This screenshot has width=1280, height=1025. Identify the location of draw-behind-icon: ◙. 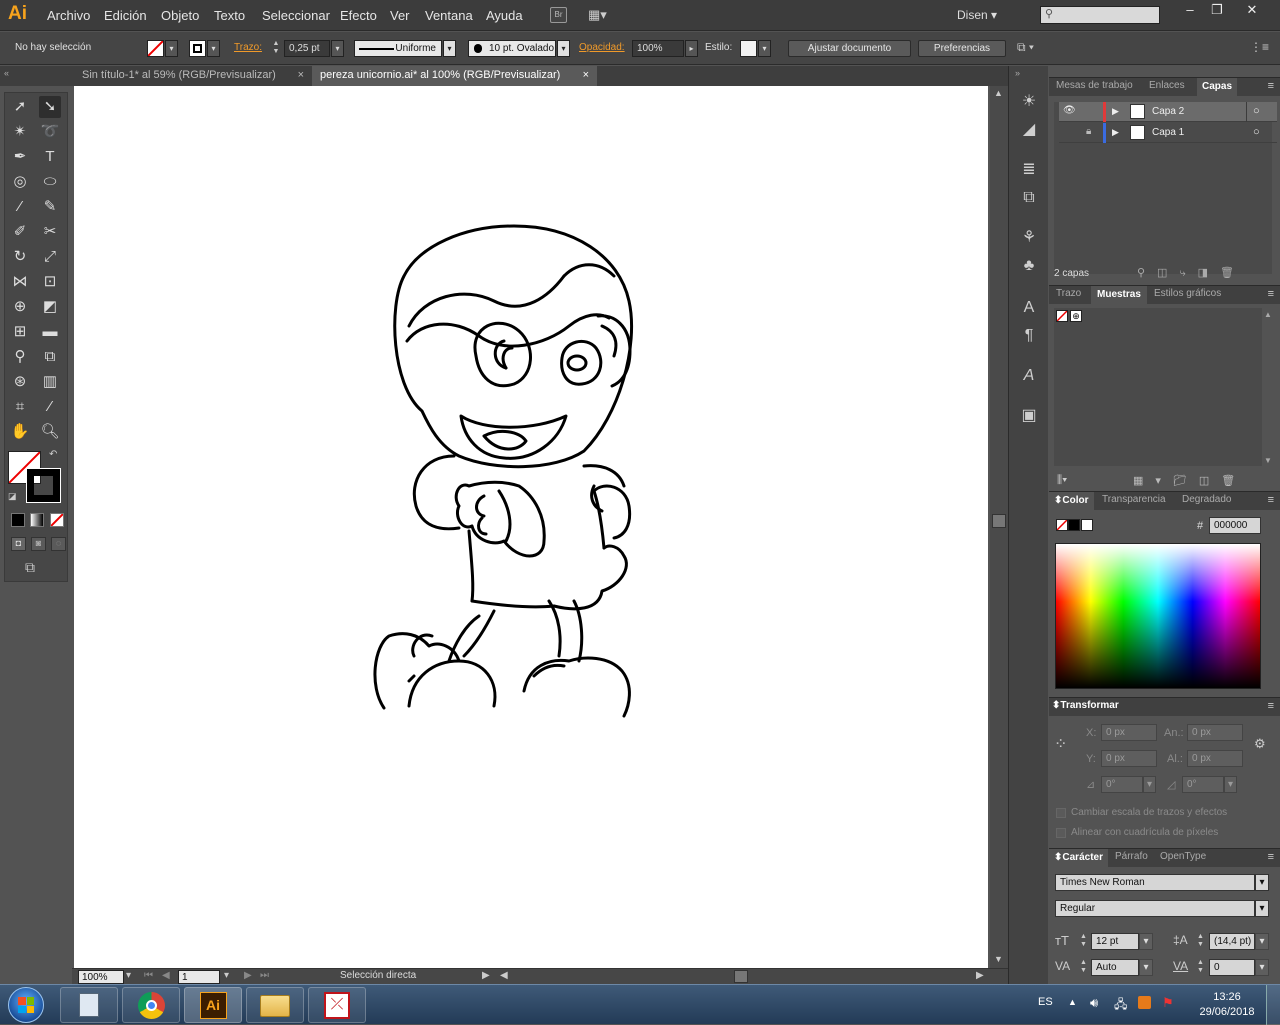
(38, 544).